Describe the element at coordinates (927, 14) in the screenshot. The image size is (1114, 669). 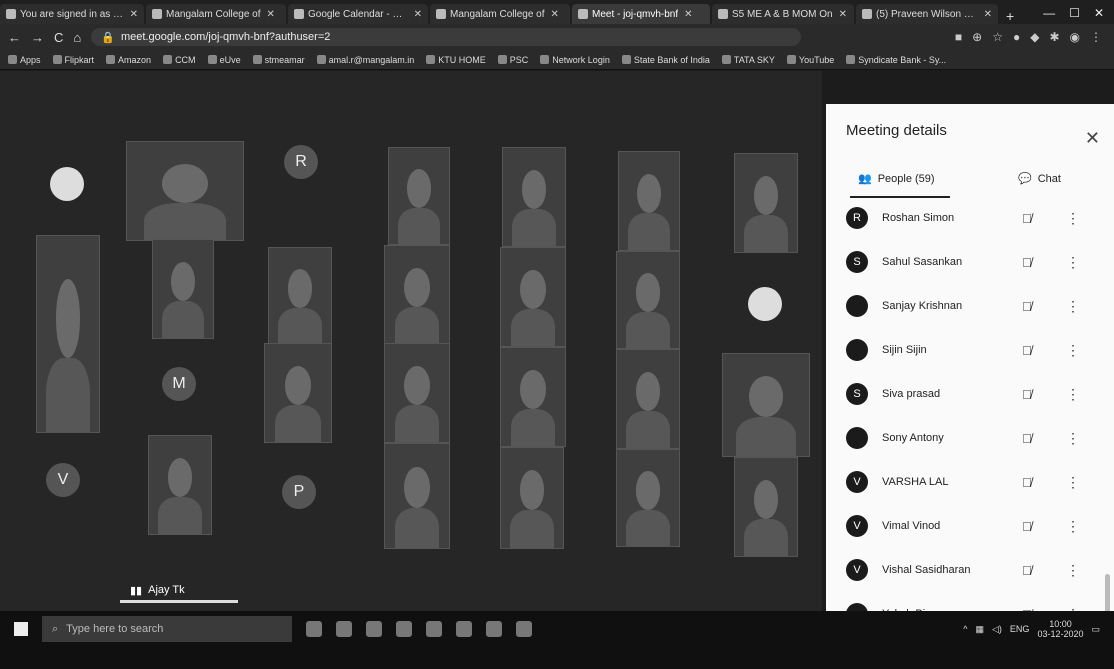
I see `browser-tab: (5) Praveen Wilson Pro ✕` at that location.